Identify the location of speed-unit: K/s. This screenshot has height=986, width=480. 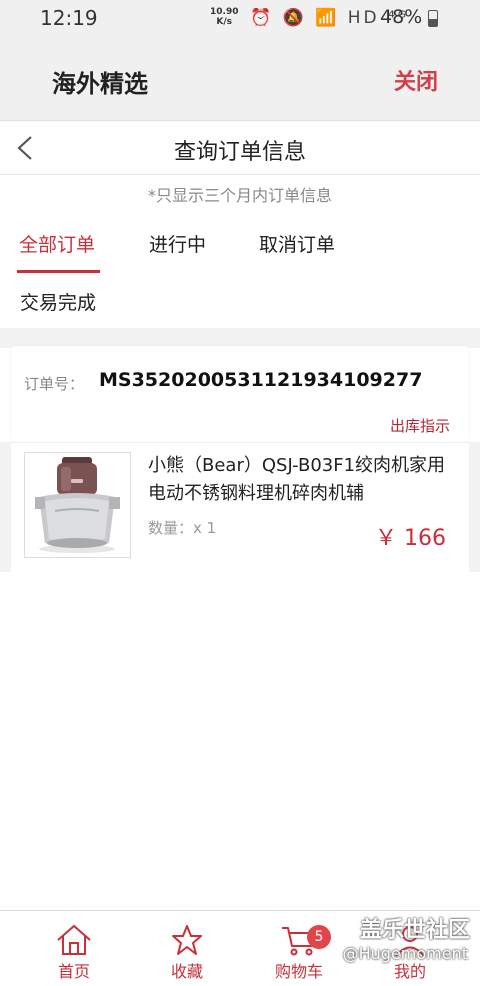
(224, 22).